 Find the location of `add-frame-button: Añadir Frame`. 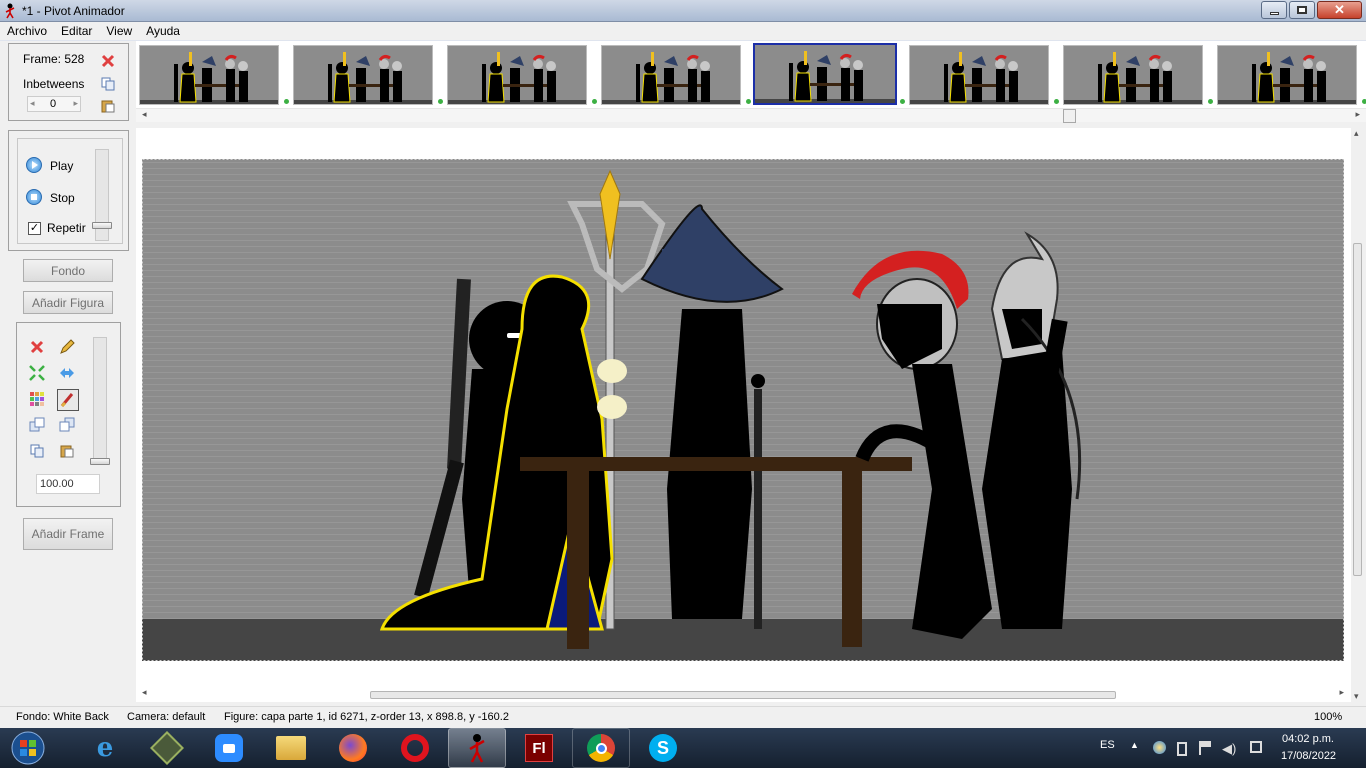

add-frame-button: Añadir Frame is located at coordinates (68, 534).